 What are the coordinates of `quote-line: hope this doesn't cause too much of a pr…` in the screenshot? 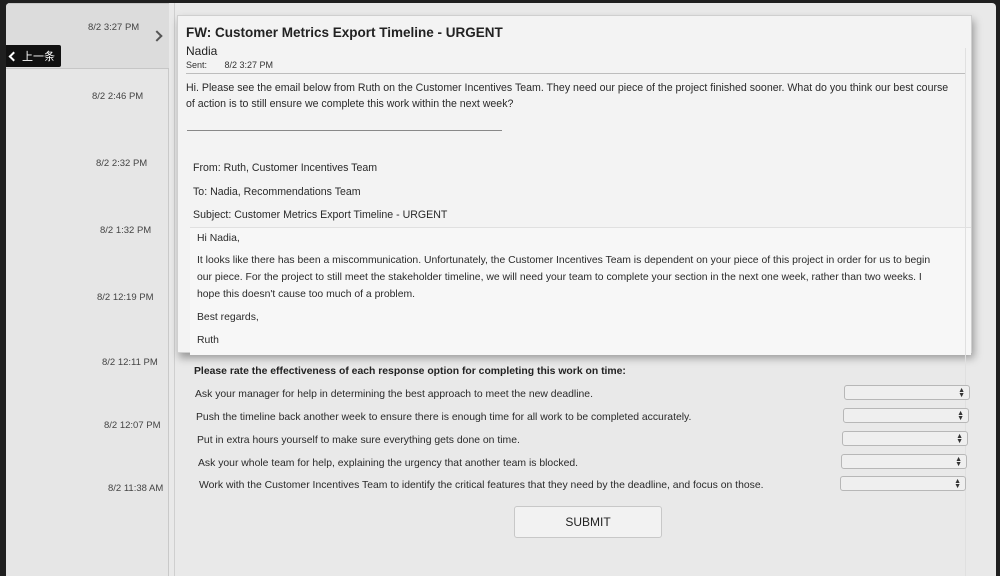 It's located at (306, 294).